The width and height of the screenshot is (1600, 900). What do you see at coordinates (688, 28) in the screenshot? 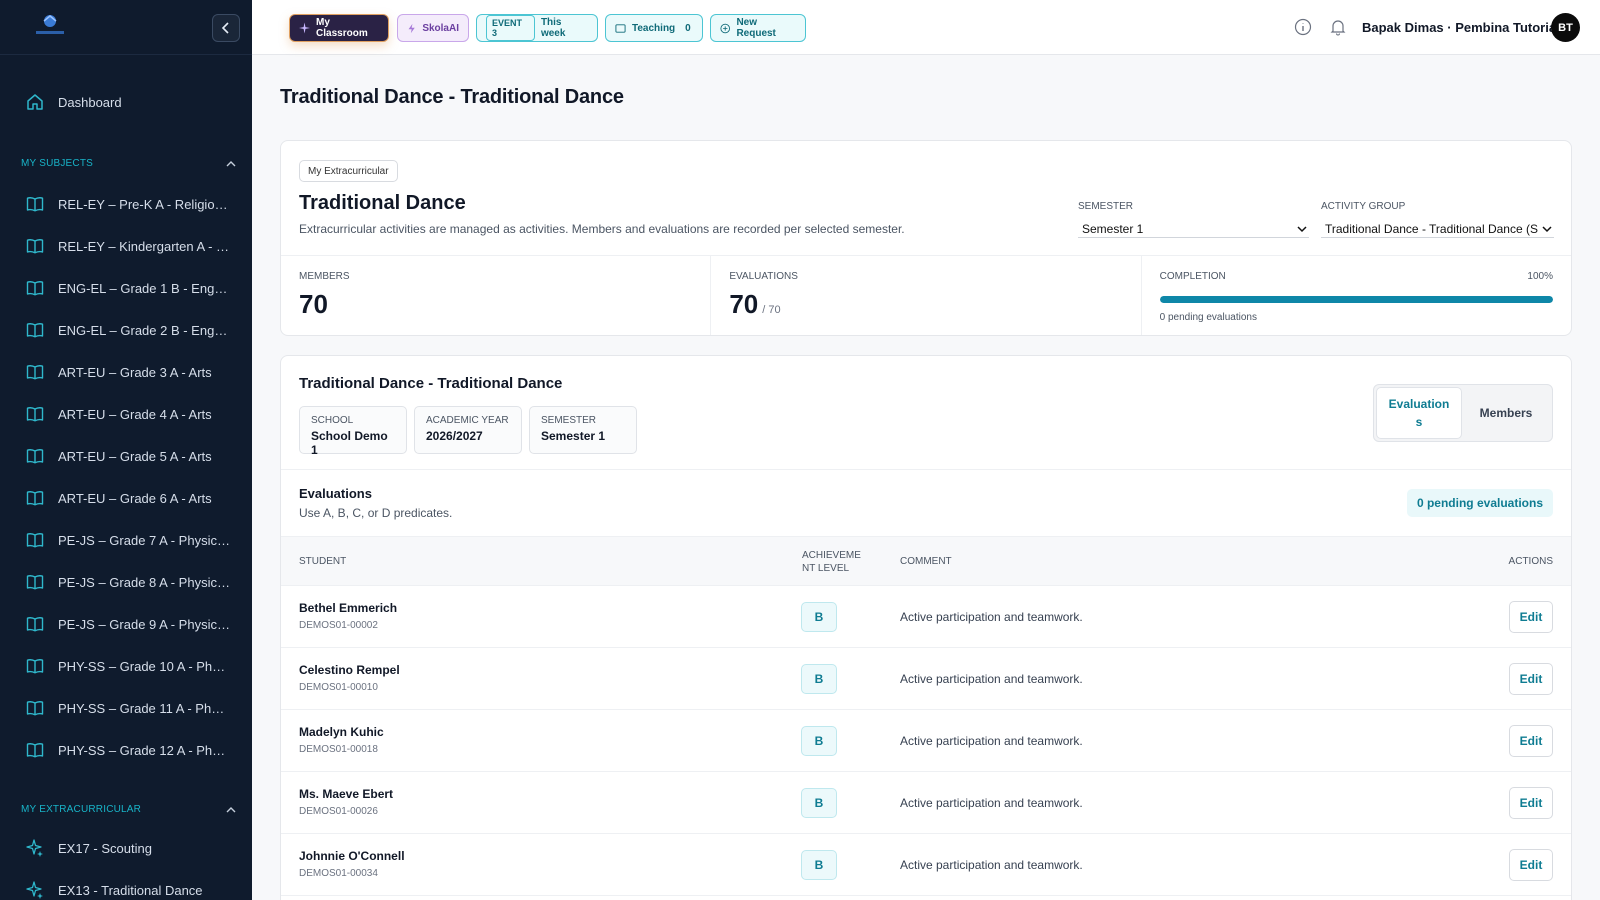
I see `teaching-count: 0` at bounding box center [688, 28].